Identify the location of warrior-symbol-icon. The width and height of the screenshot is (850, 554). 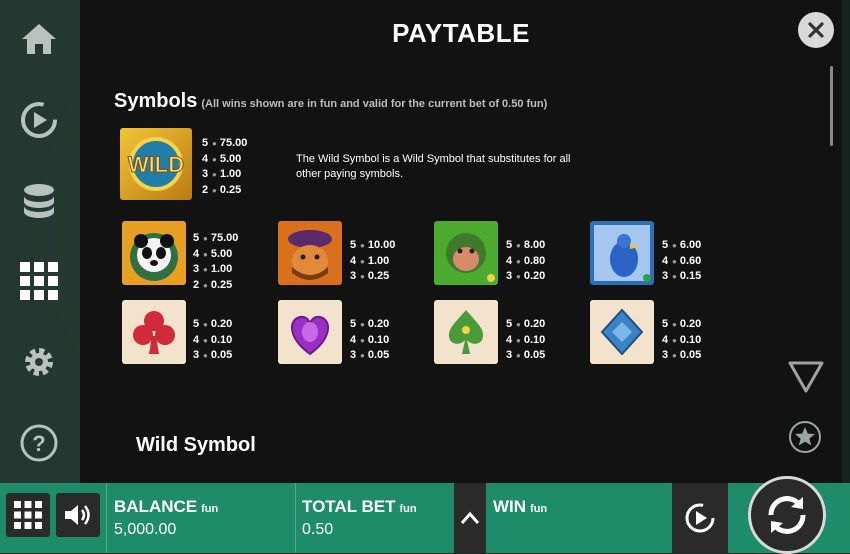
(310, 253).